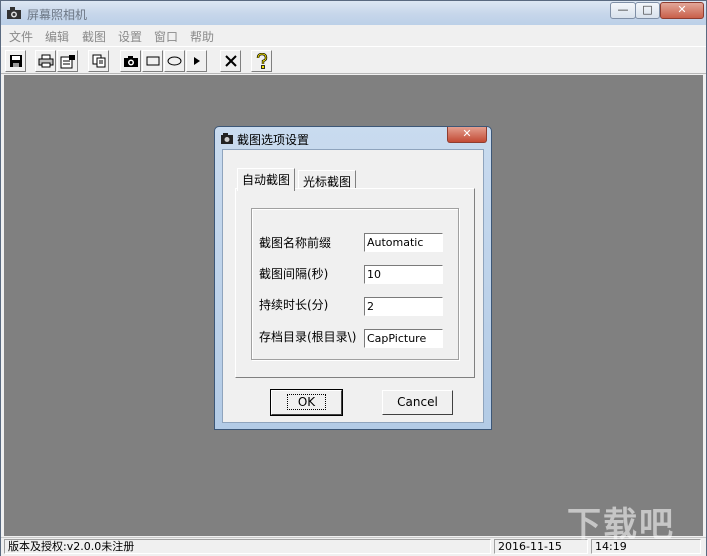 The width and height of the screenshot is (707, 556). Describe the element at coordinates (623, 10) in the screenshot. I see `minimize-button: —` at that location.